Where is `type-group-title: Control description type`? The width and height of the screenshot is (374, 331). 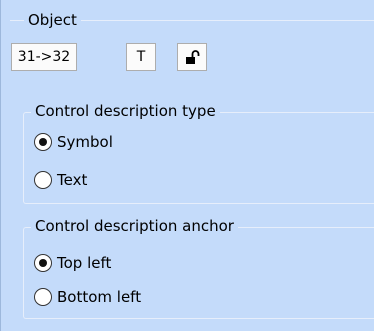 type-group-title: Control description type is located at coordinates (125, 111).